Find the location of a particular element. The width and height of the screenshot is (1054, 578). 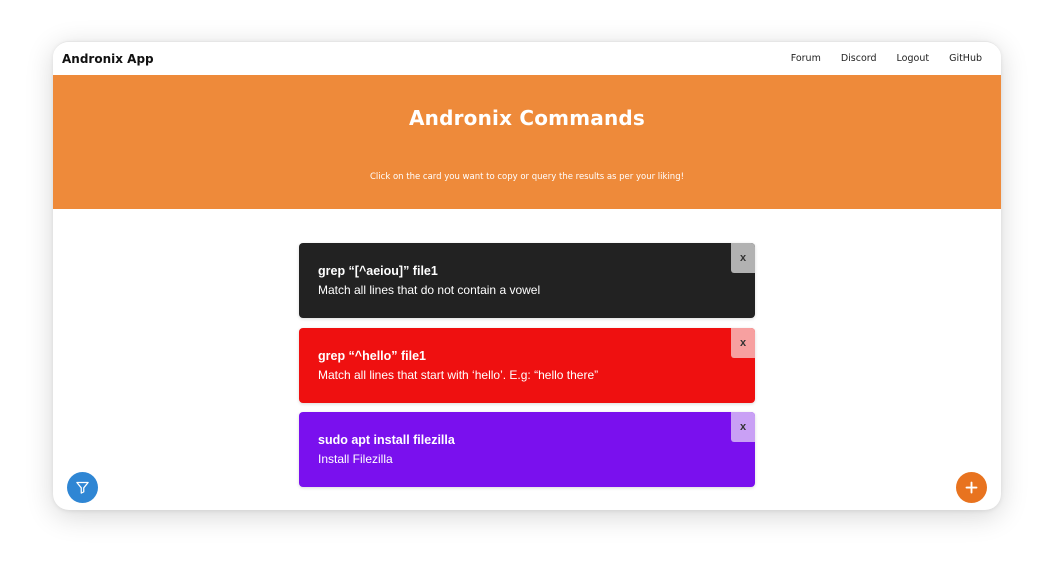

navbar: Andronix App Forum Discord Logout GitHub is located at coordinates (527, 58).